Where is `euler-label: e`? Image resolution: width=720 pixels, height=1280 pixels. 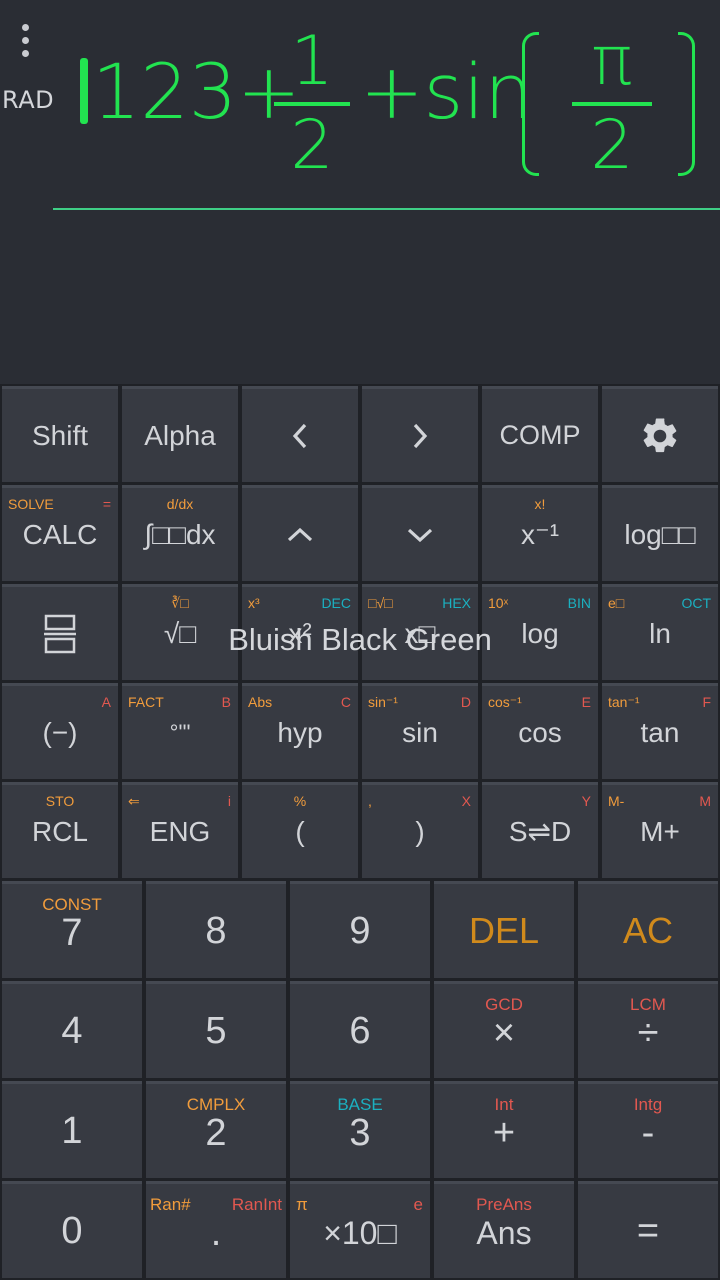 euler-label: e is located at coordinates (418, 1204).